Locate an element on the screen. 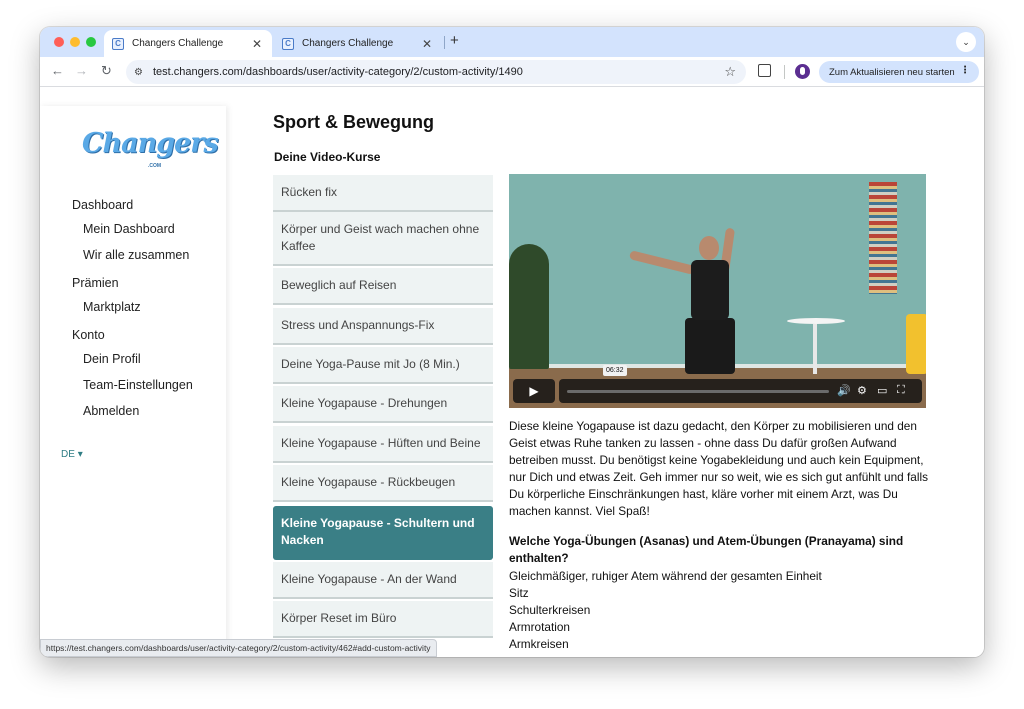  video-duration: 06:32 is located at coordinates (615, 370).